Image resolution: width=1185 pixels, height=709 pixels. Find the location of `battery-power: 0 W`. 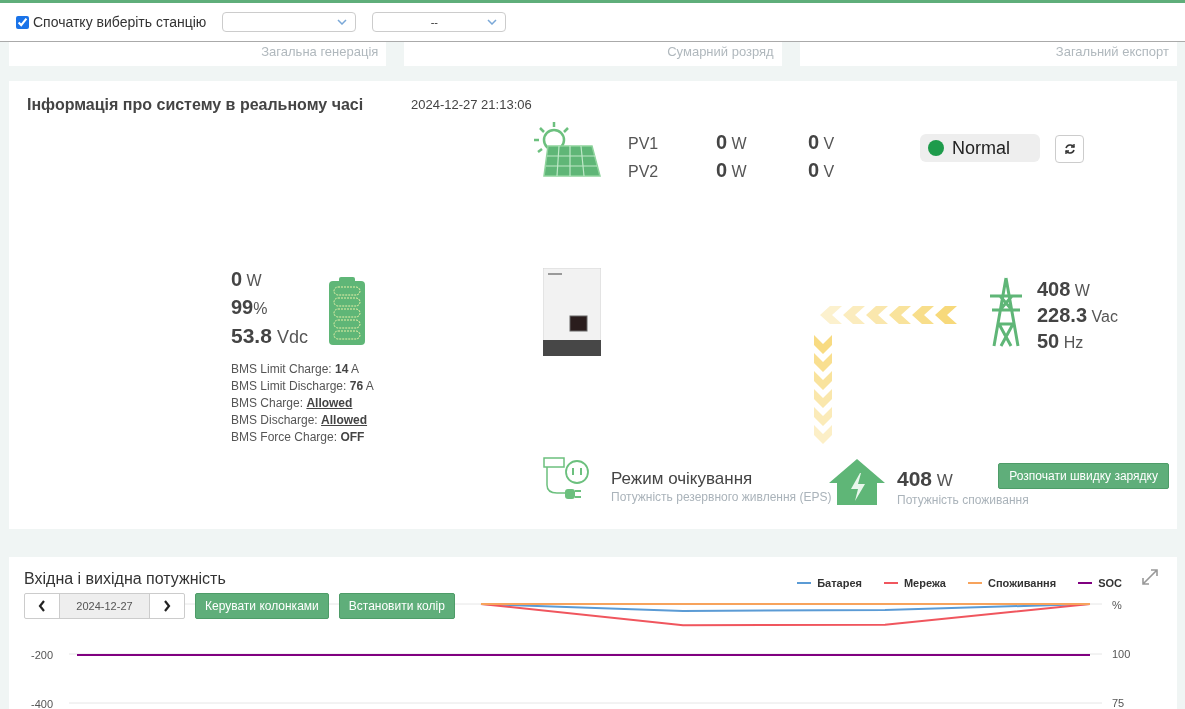

battery-power: 0 W is located at coordinates (246, 279).